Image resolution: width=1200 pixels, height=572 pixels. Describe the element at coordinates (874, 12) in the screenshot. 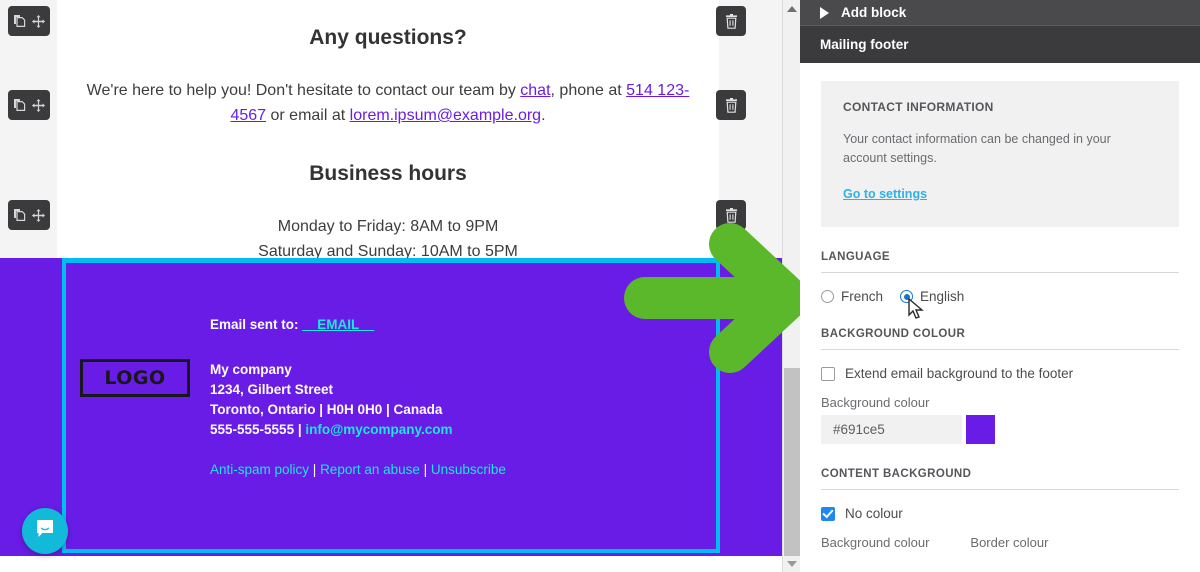

I see `add-block-label: Add block` at that location.